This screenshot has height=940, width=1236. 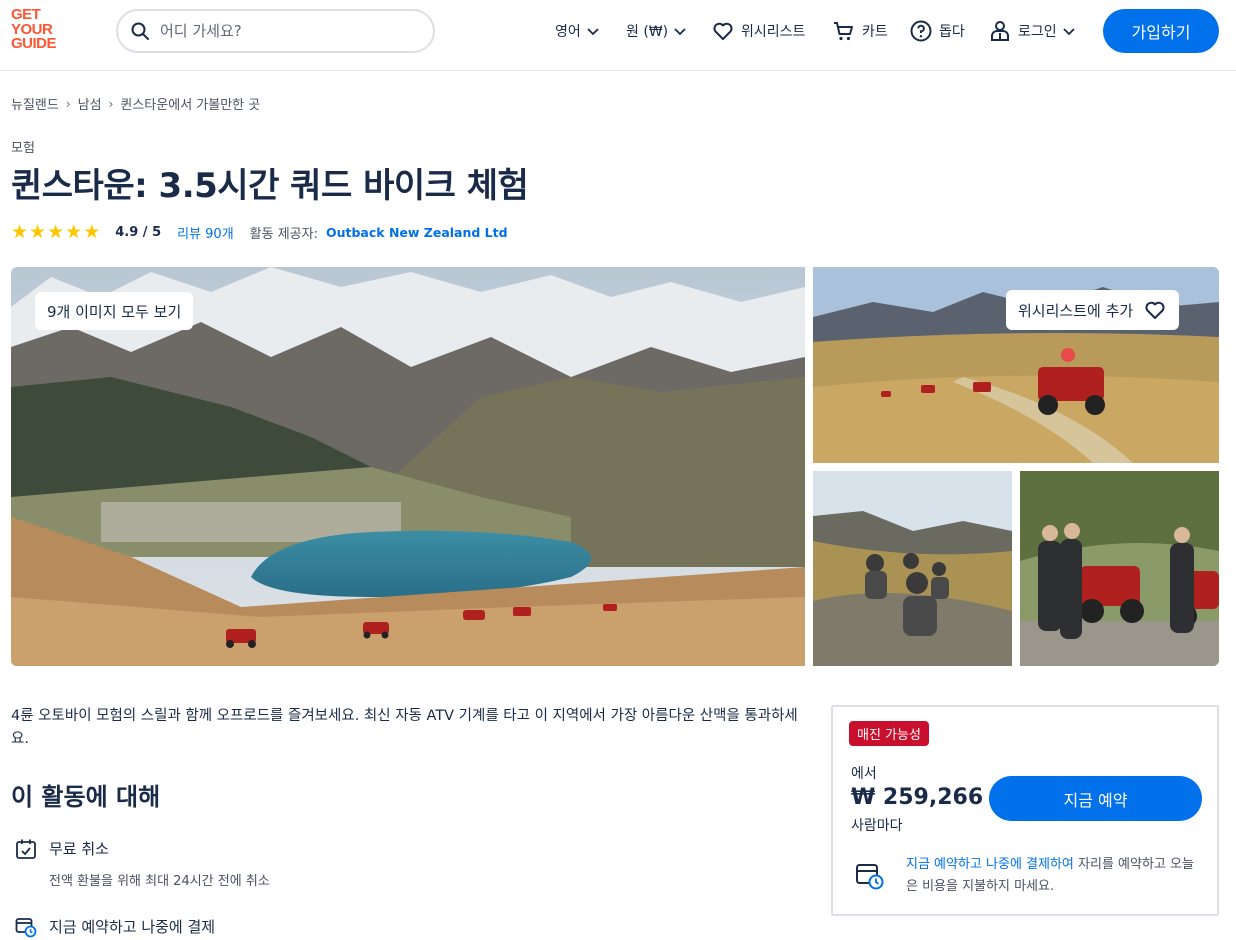 What do you see at coordinates (114, 311) in the screenshot?
I see `view-all-images-button: 9개 이미지 모두 보기` at bounding box center [114, 311].